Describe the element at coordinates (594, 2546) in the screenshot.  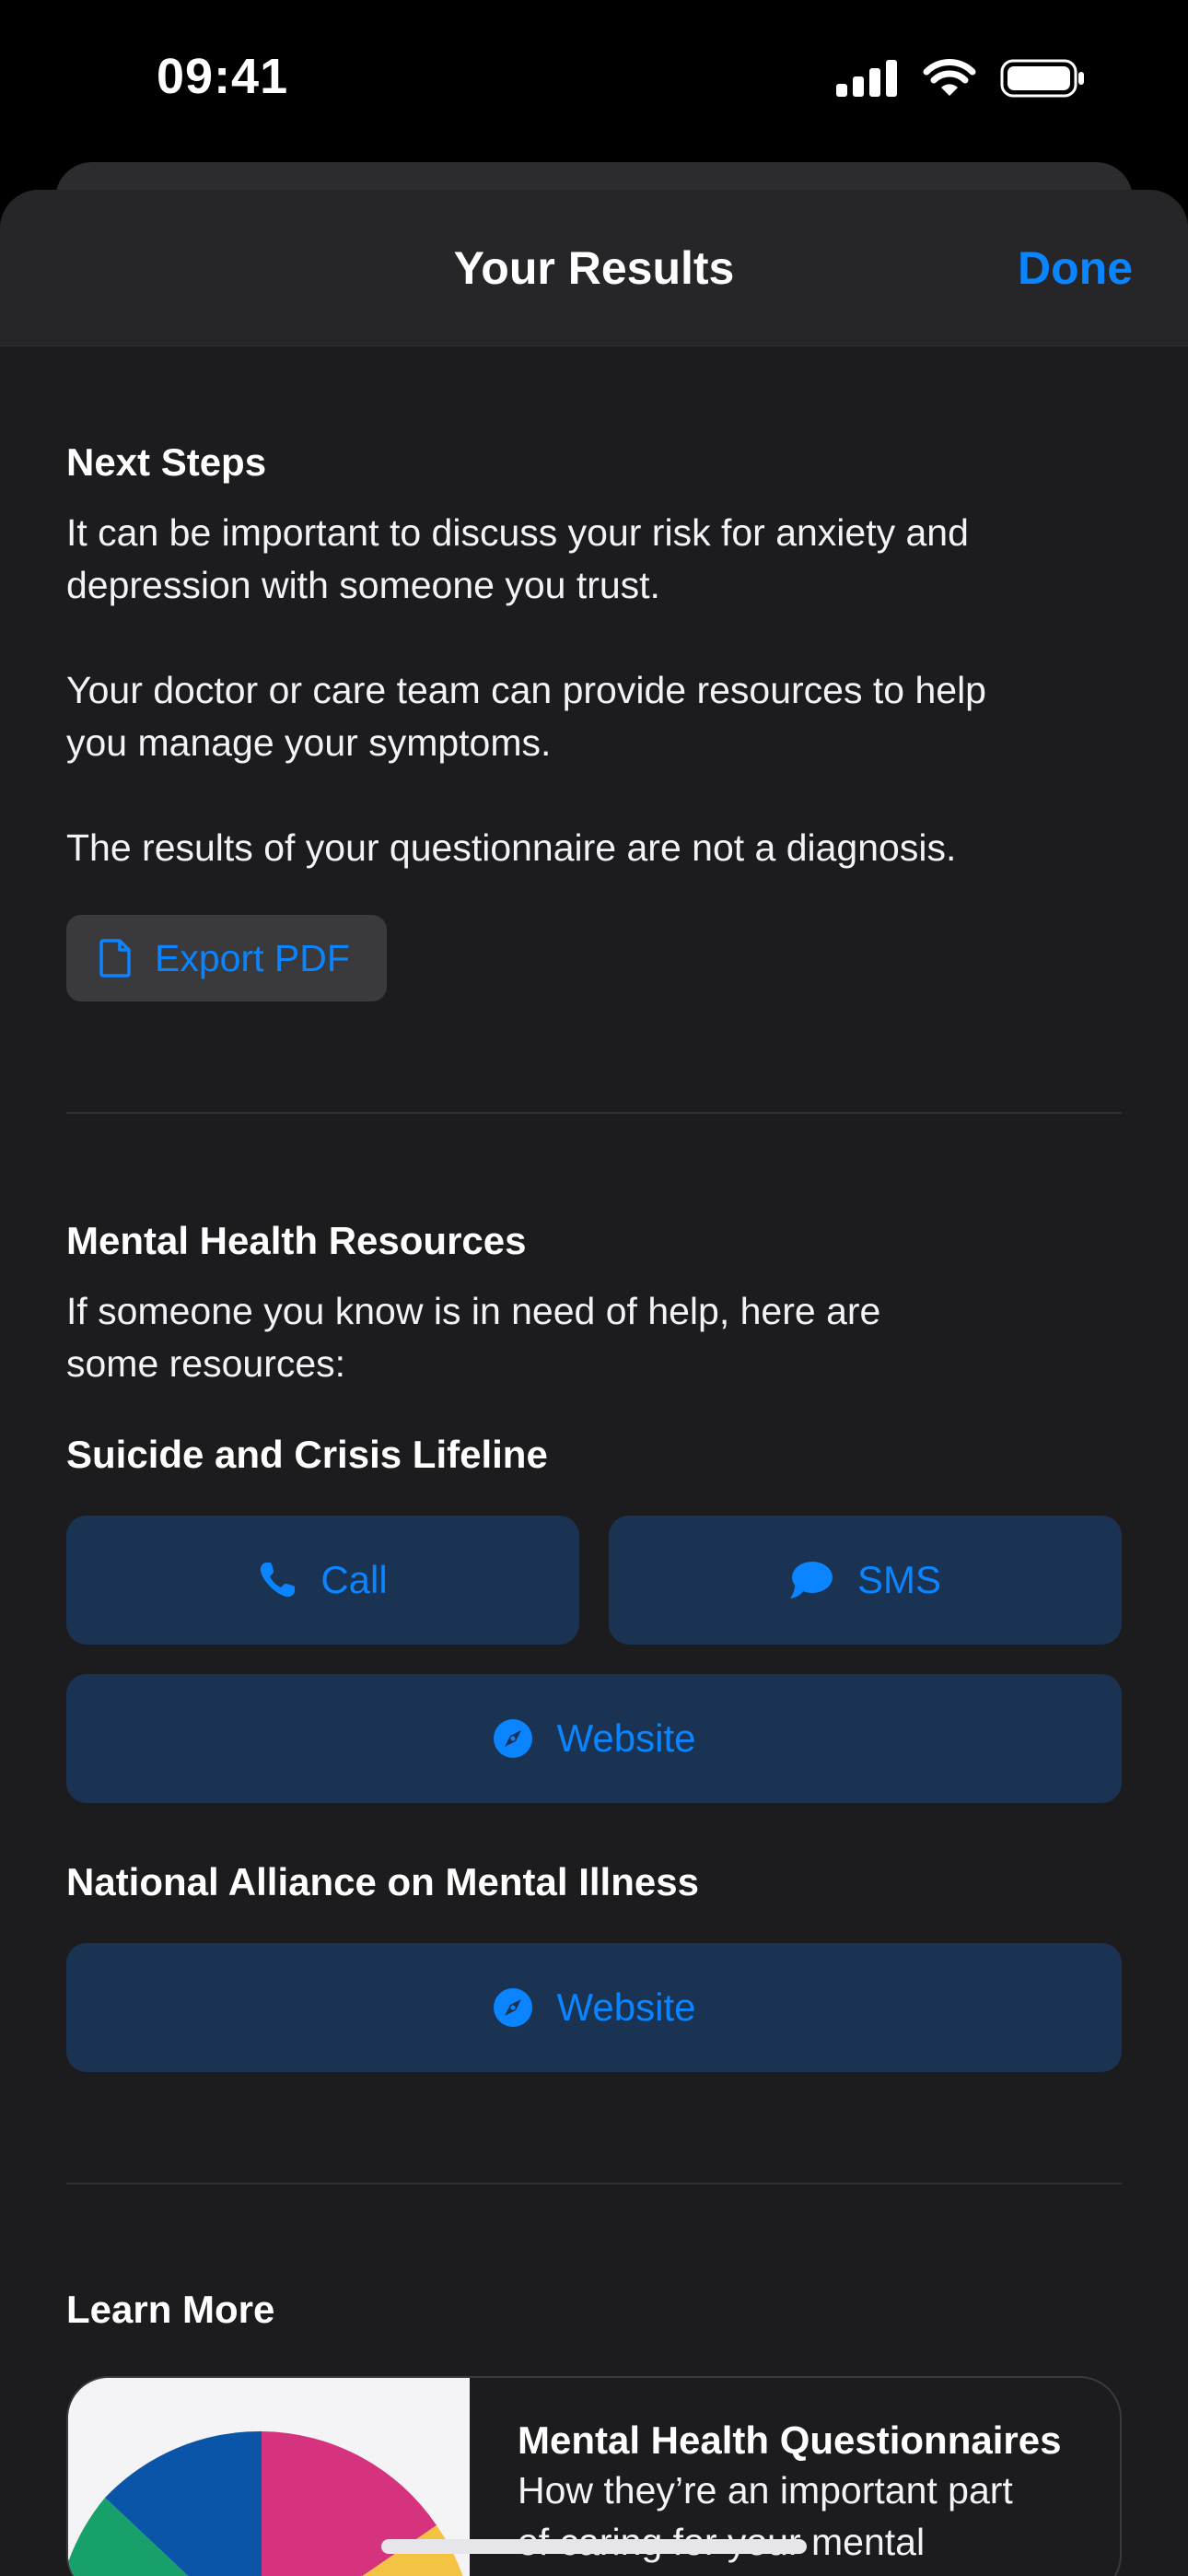
I see `home-indicator` at that location.